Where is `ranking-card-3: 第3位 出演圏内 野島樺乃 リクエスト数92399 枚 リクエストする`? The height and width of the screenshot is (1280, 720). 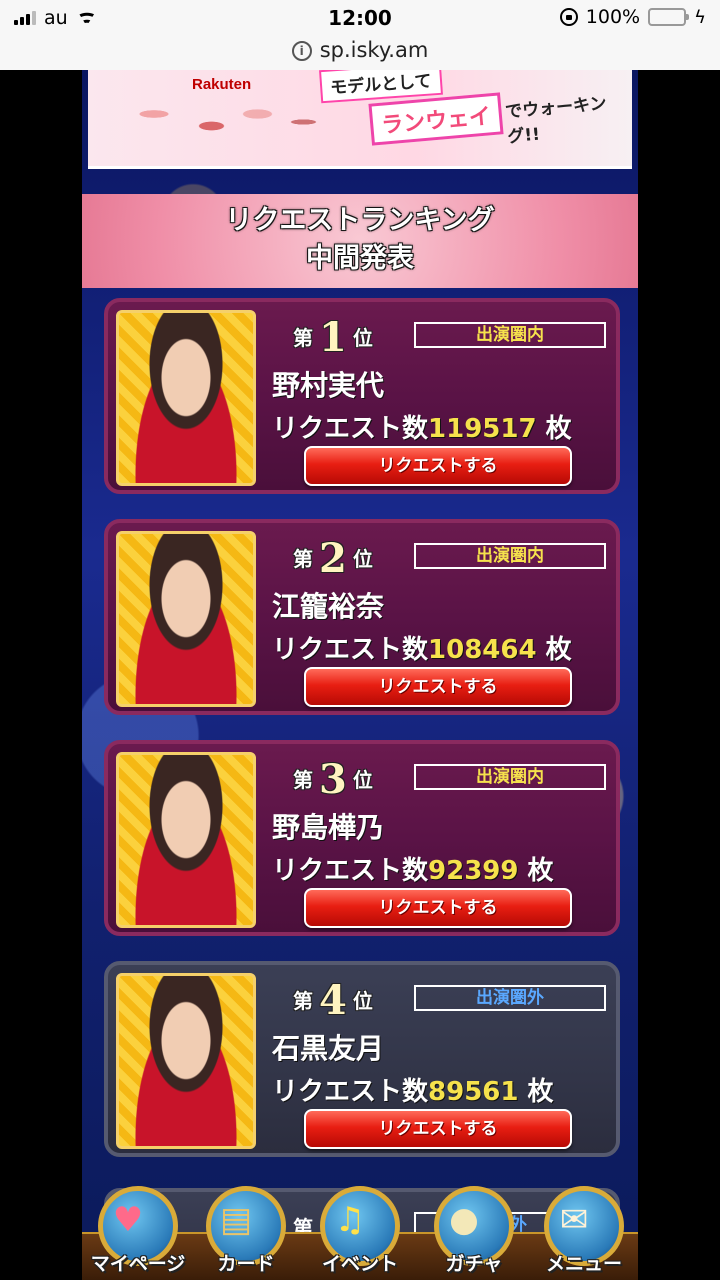 ranking-card-3: 第3位 出演圏内 野島樺乃 リクエスト数92399 枚 リクエストする is located at coordinates (362, 838).